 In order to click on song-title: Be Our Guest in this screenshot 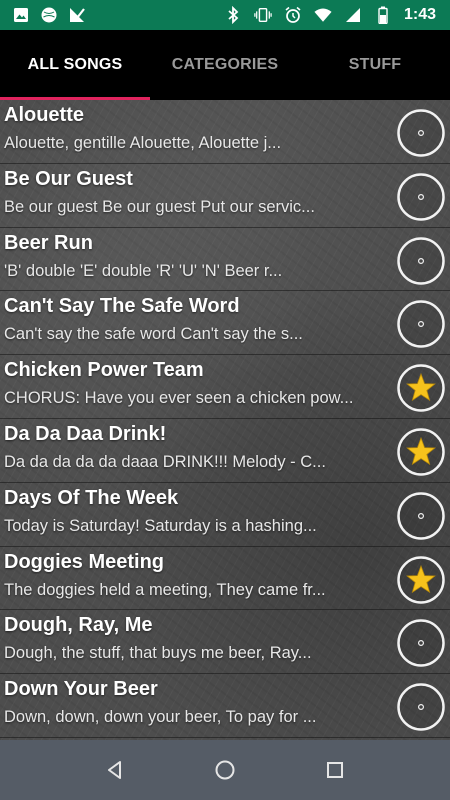, I will do `click(68, 178)`.